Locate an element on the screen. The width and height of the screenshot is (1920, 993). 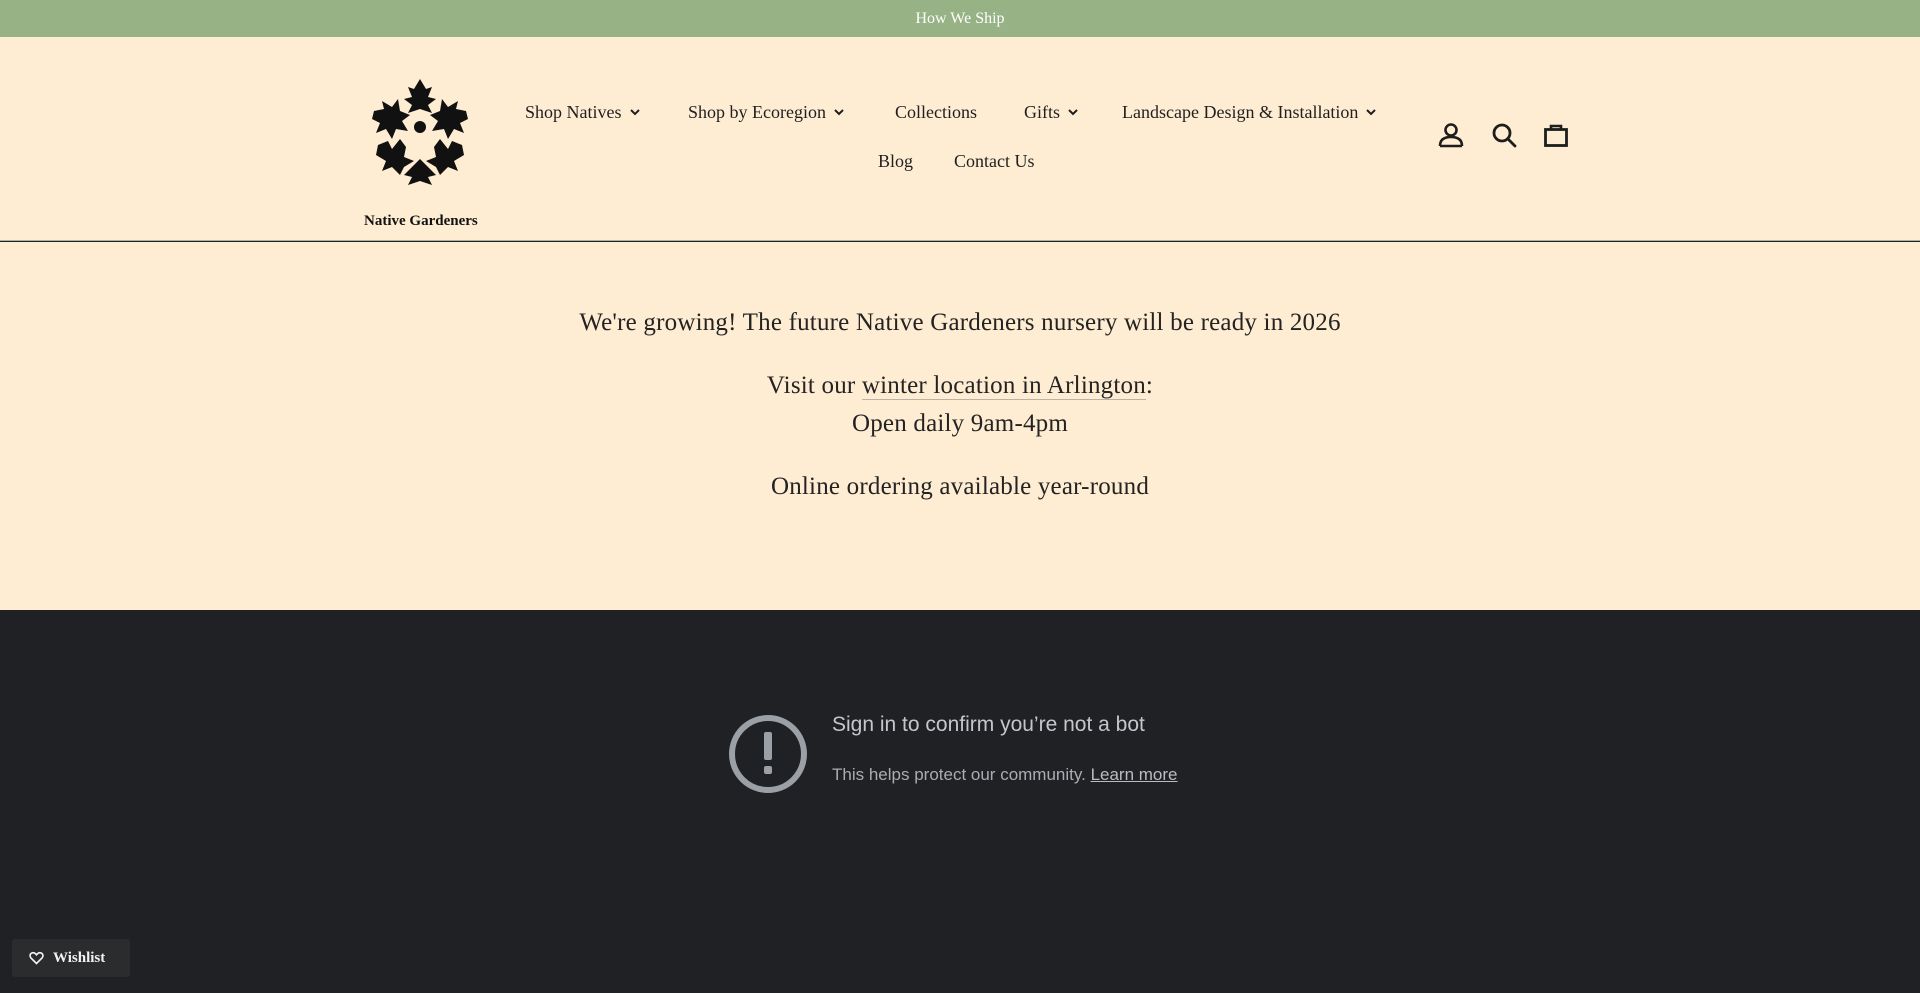
nav-gifts: Gifts is located at coordinates (1051, 112).